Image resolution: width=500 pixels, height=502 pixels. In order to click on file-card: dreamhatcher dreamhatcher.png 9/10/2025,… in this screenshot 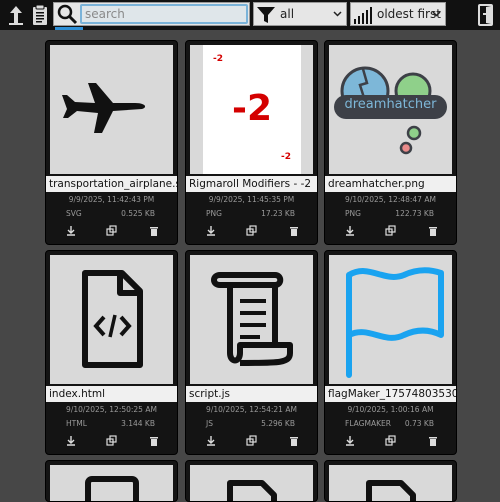, I will do `click(390, 142)`.